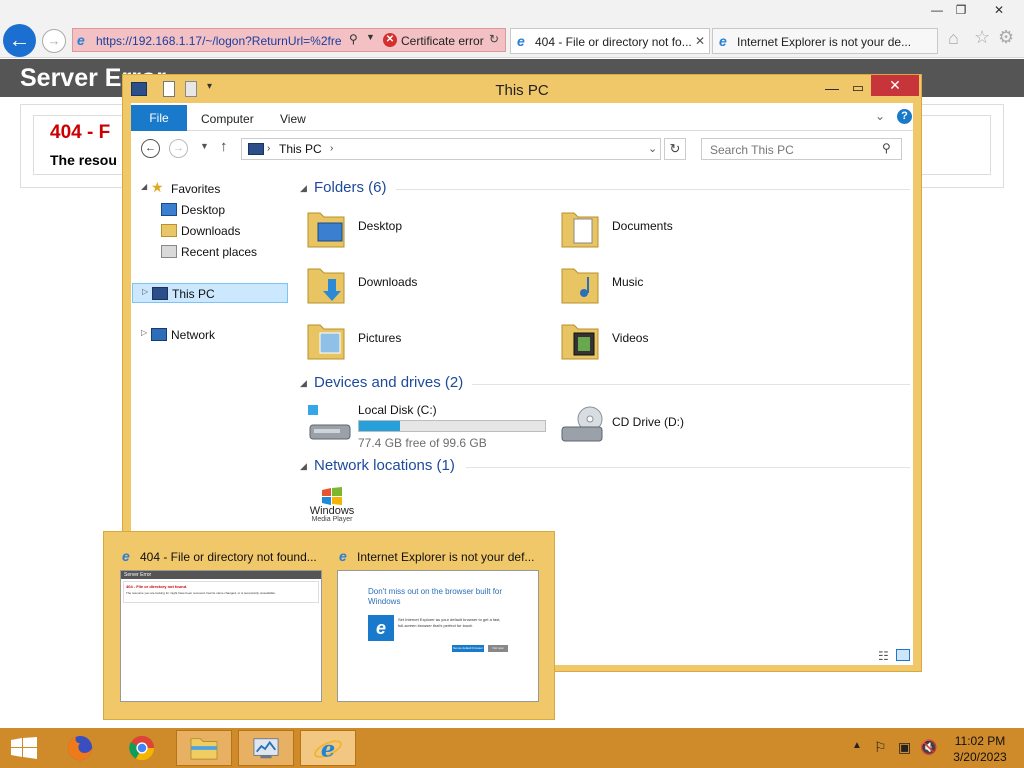 The image size is (1024, 768). What do you see at coordinates (144, 186) in the screenshot?
I see `expanded-arrow-icon: ◢` at bounding box center [144, 186].